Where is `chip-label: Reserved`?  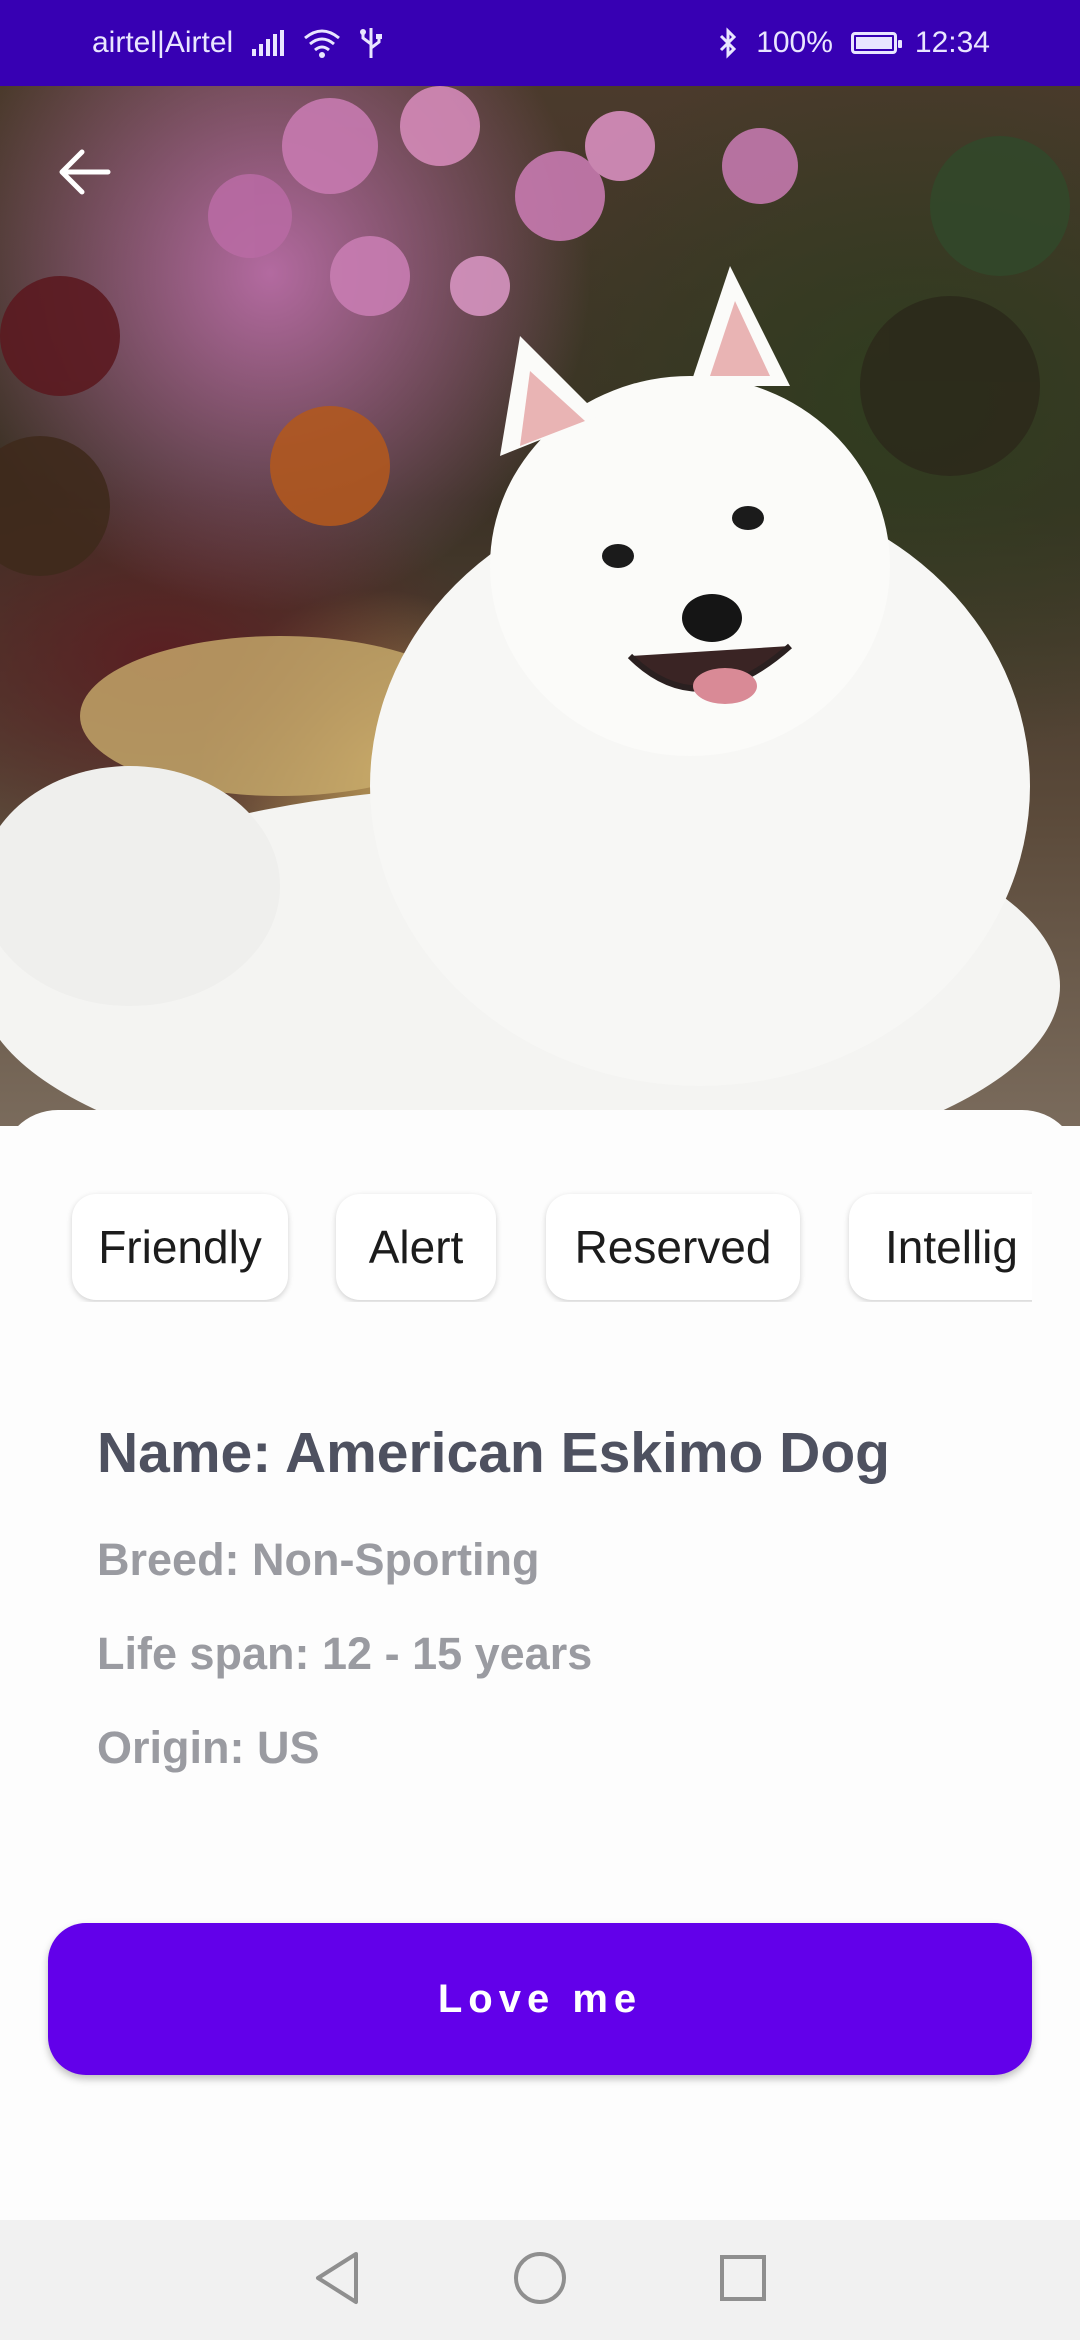
chip-label: Reserved is located at coordinates (673, 1247).